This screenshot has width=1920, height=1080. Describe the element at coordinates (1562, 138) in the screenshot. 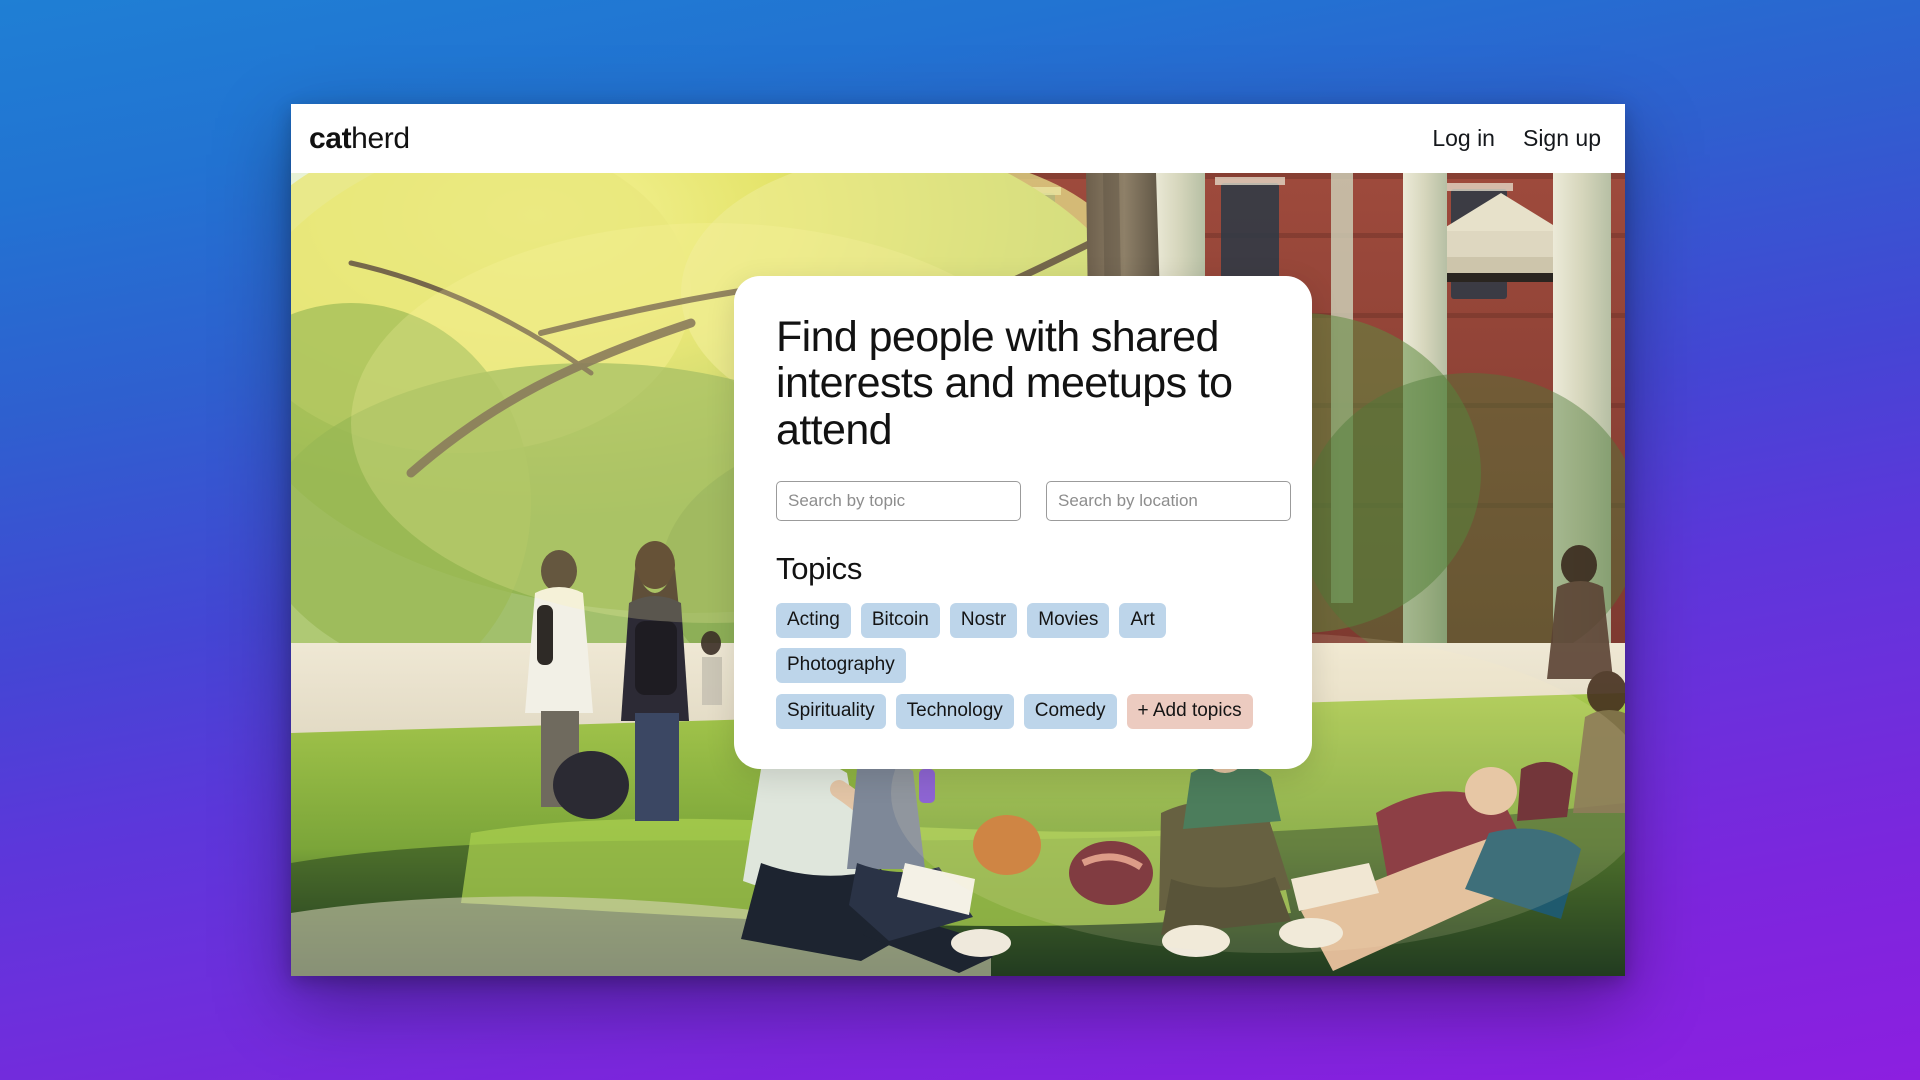

I see `nav-link-signup: Sign up` at that location.